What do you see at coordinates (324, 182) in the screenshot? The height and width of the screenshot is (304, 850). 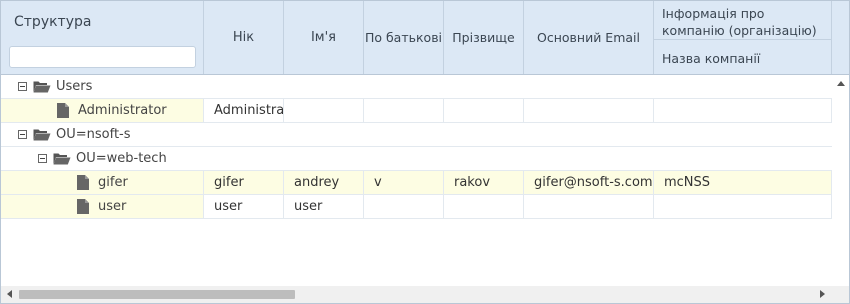 I see `cell-first-name: andrey` at bounding box center [324, 182].